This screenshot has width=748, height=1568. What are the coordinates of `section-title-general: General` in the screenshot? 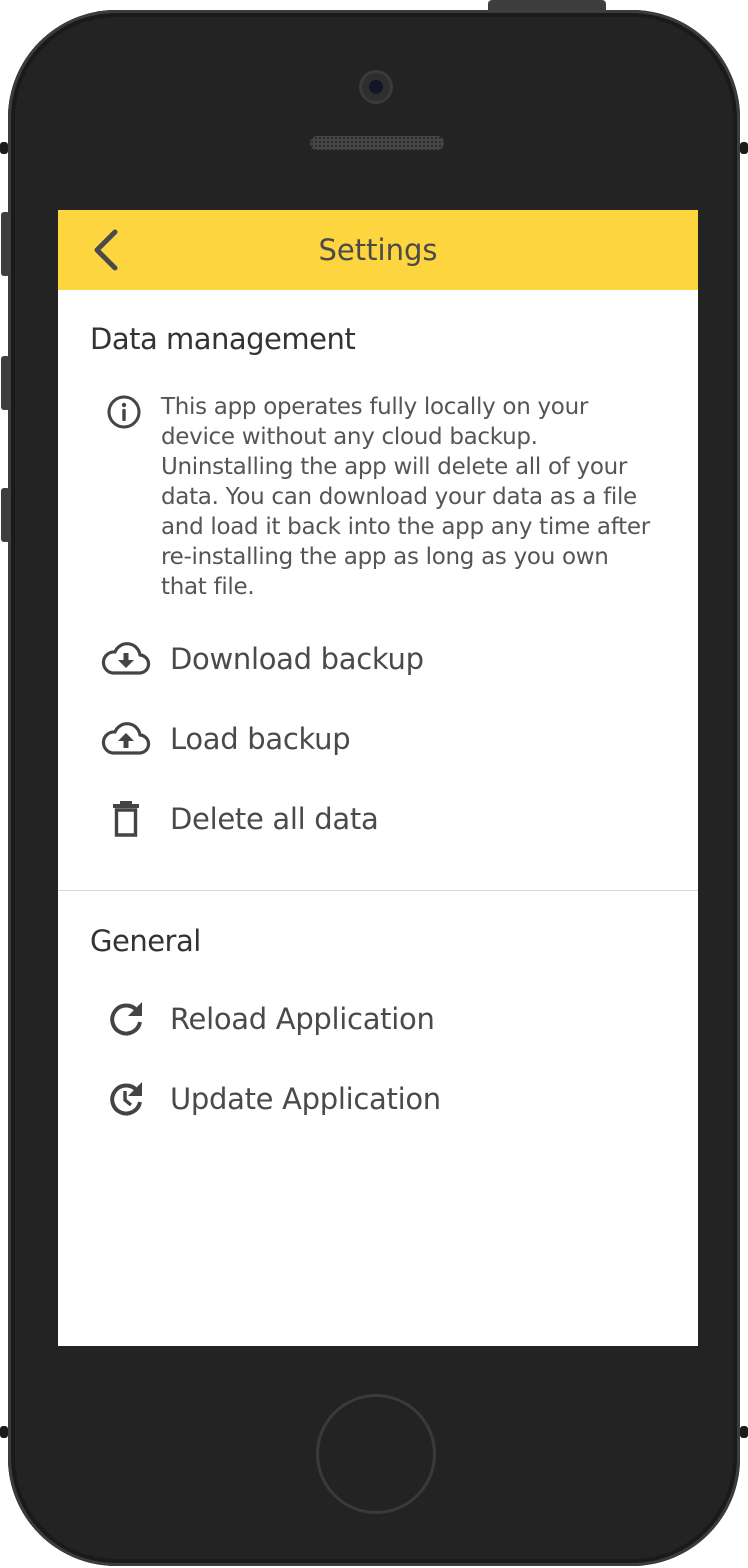 It's located at (145, 941).